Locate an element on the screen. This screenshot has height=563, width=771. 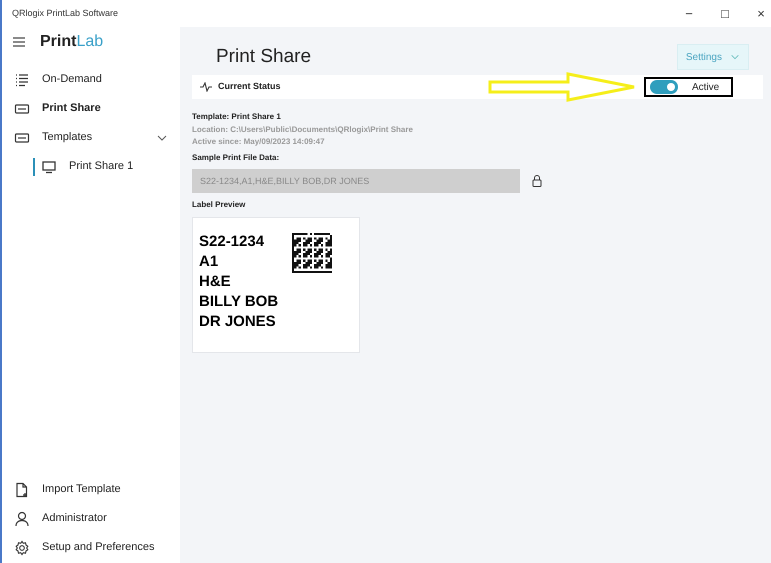
nav-item: Templates is located at coordinates (67, 137).